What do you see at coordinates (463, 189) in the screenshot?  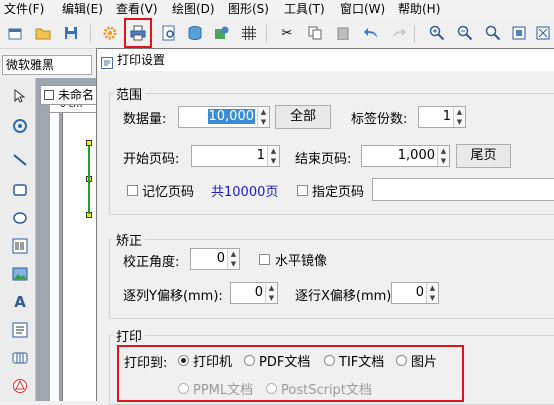 I see `specify-page-input` at bounding box center [463, 189].